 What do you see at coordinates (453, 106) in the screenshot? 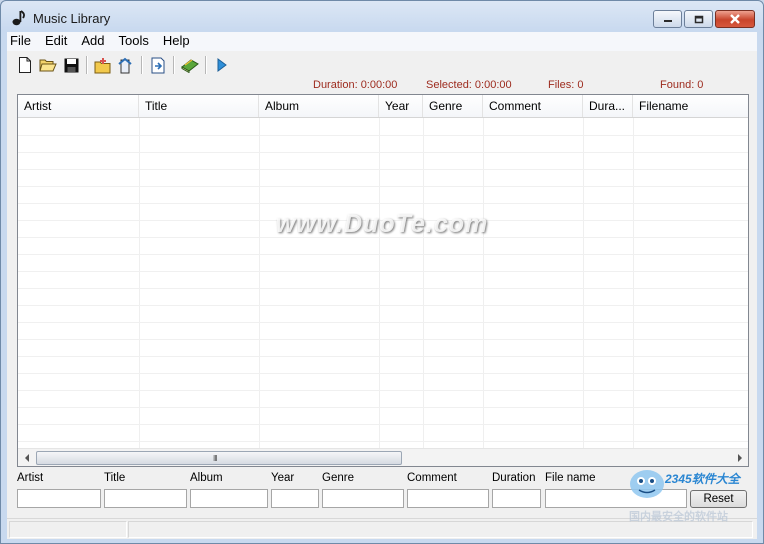
I see `column-genre: Genre` at bounding box center [453, 106].